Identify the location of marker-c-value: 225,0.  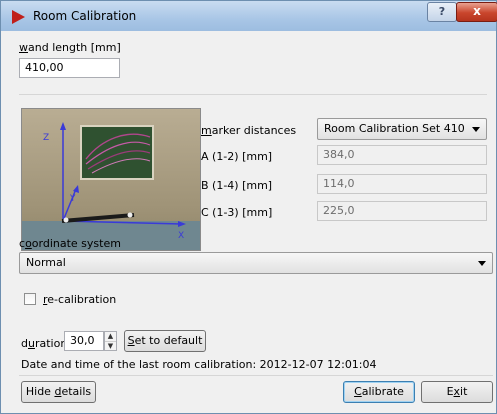
(402, 211).